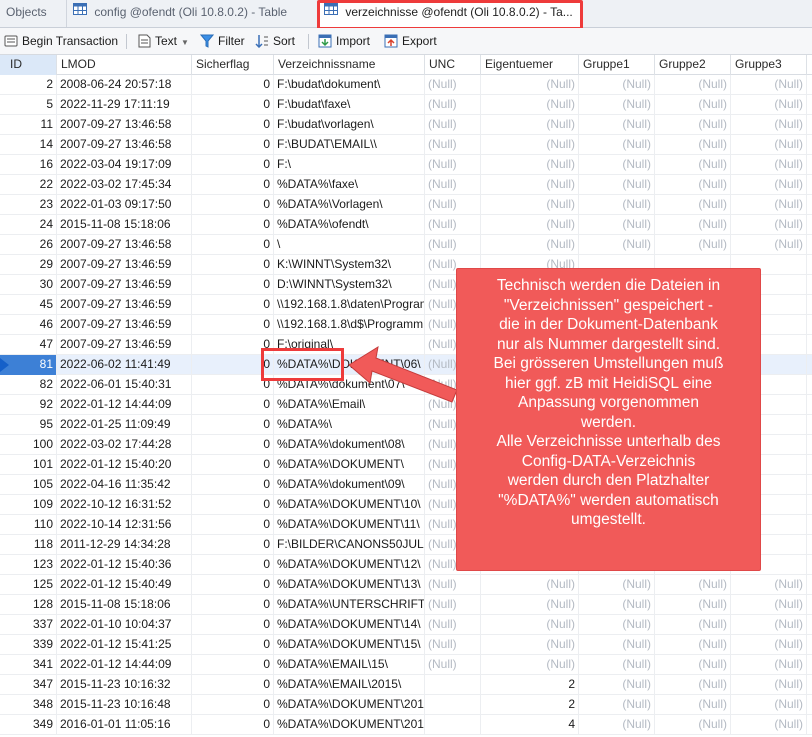 This screenshot has height=737, width=812. Describe the element at coordinates (530, 685) in the screenshot. I see `cell-eigentuemer: 2` at that location.